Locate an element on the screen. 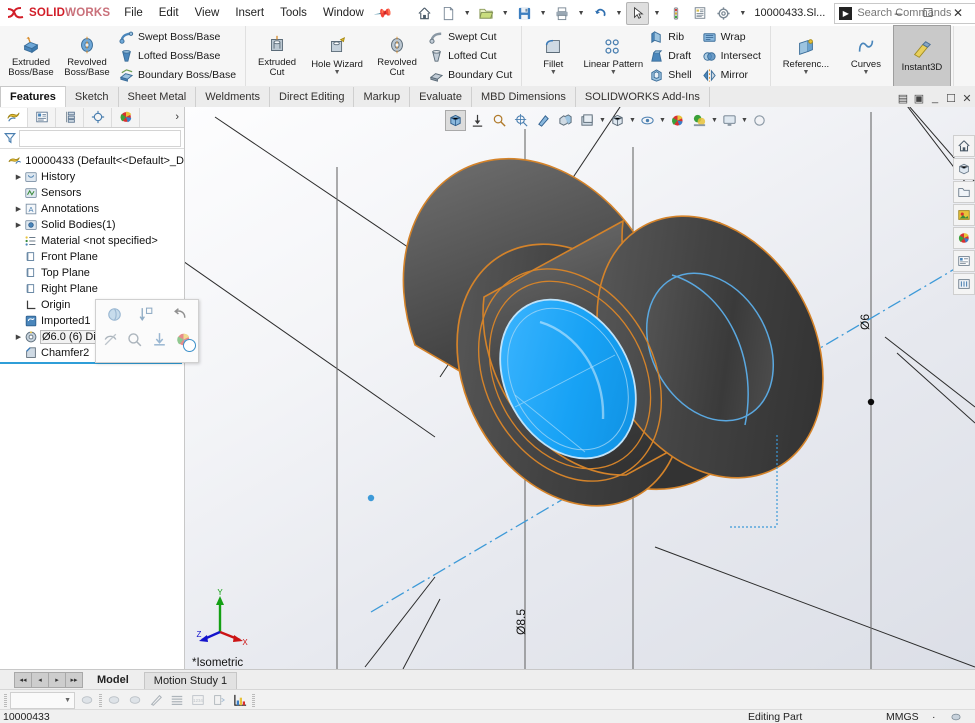 The height and width of the screenshot is (723, 975). select-dropdown: ▼ is located at coordinates (656, 13).